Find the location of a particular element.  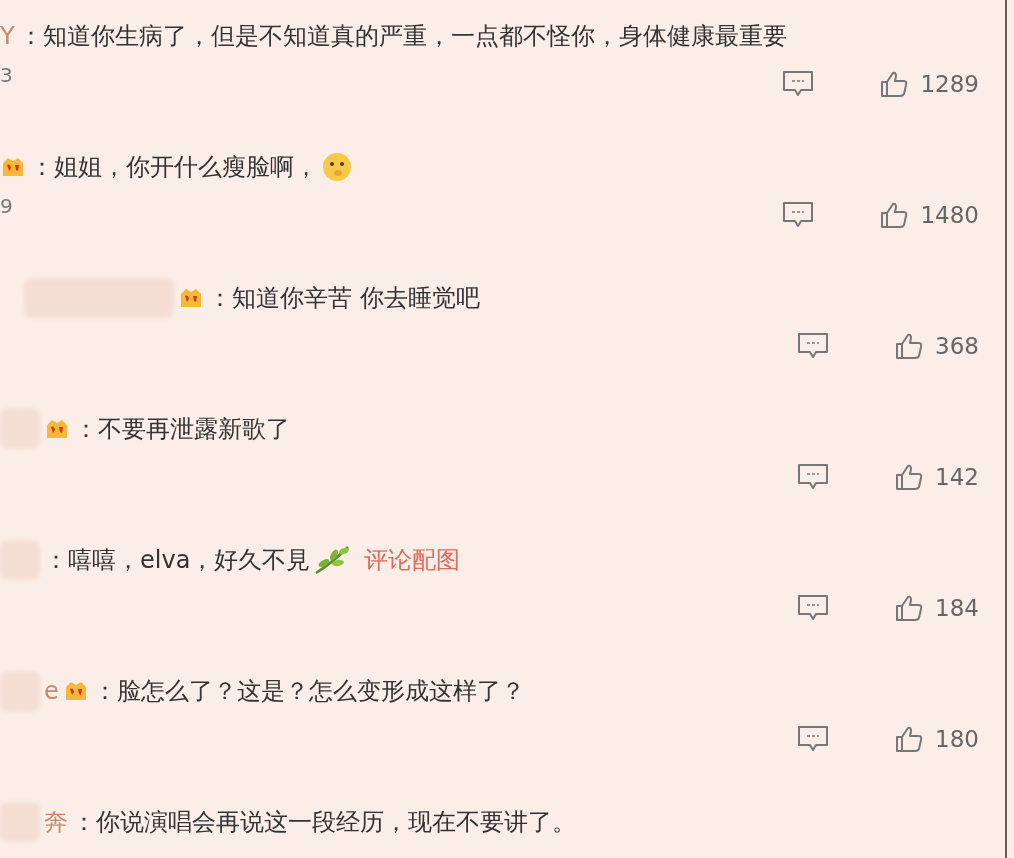

like-count: 1480 is located at coordinates (949, 215).